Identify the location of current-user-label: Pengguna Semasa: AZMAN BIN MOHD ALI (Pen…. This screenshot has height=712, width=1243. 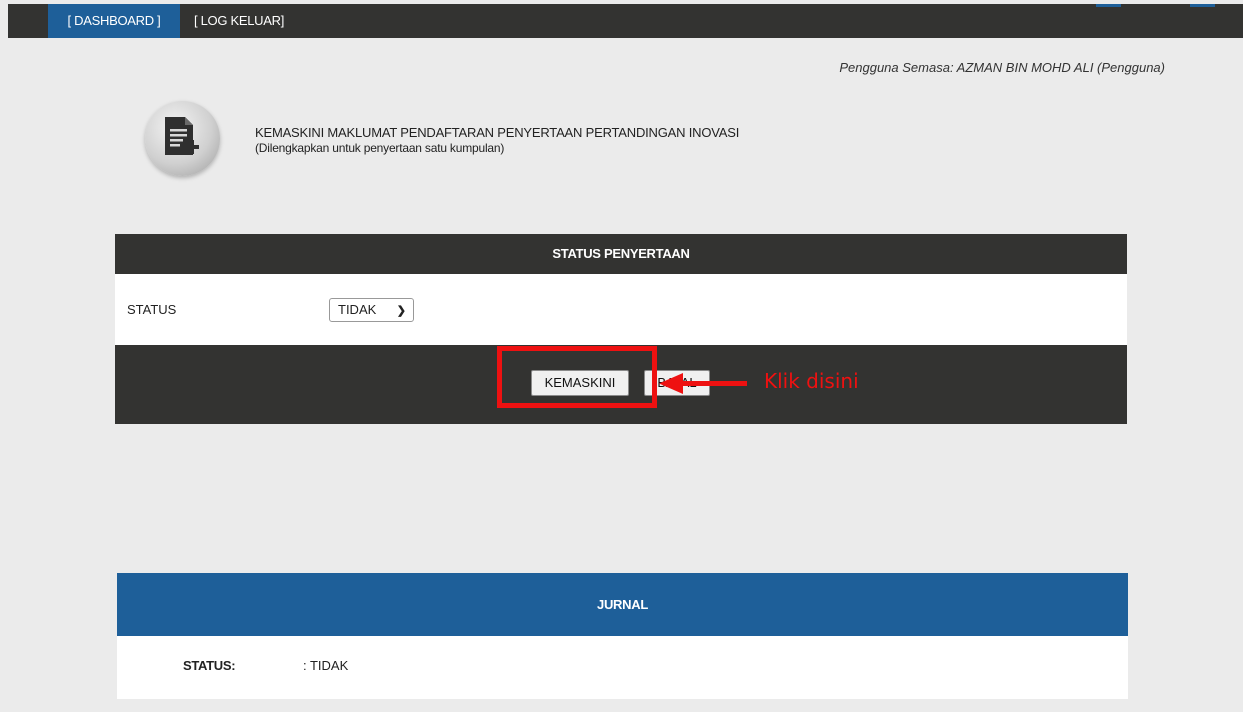
(1002, 67).